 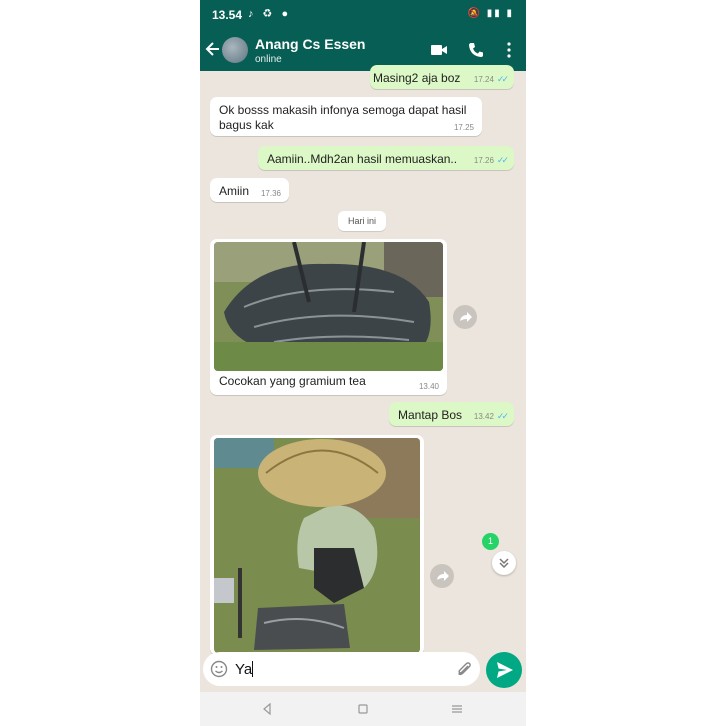 I want to click on image-message-incoming, so click(x=317, y=545).